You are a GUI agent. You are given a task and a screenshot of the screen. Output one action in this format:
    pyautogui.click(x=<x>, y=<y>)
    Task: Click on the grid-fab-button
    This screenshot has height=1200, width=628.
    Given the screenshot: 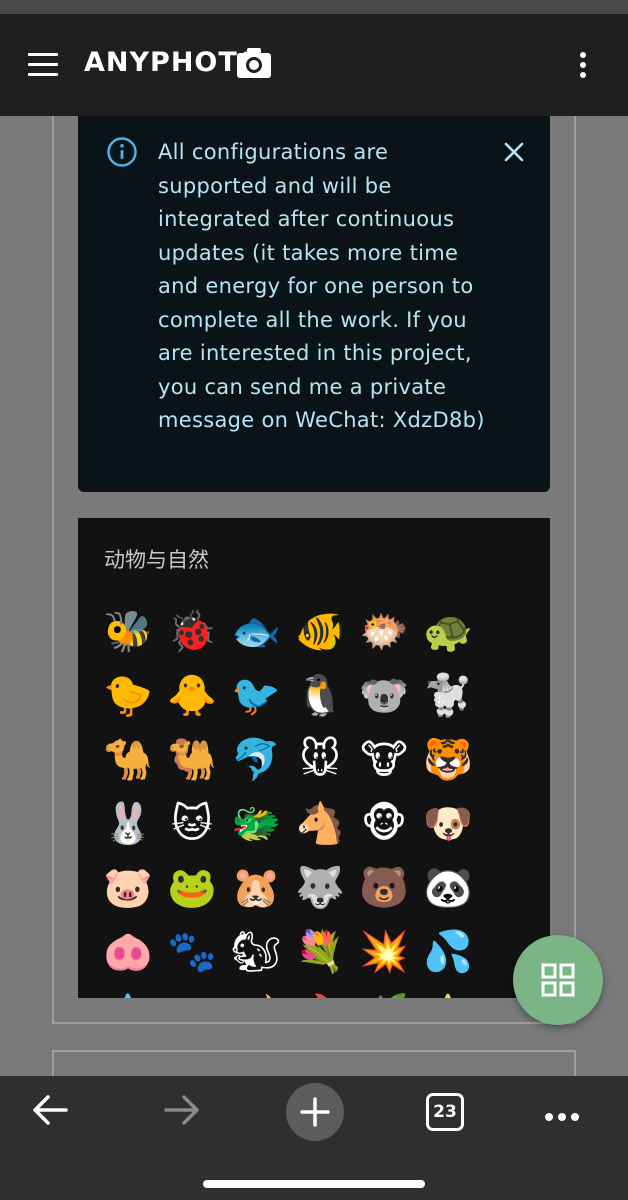 What is the action you would take?
    pyautogui.click(x=558, y=980)
    